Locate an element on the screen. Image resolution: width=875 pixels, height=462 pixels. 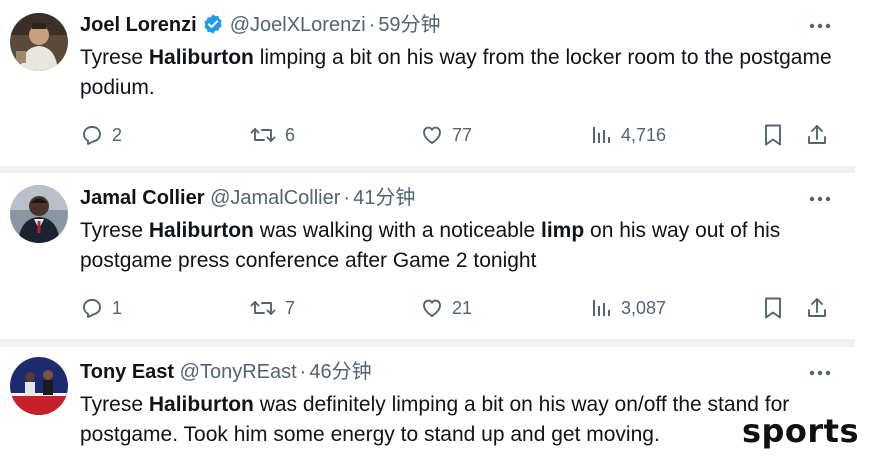
view-count: 3,087 is located at coordinates (644, 307).